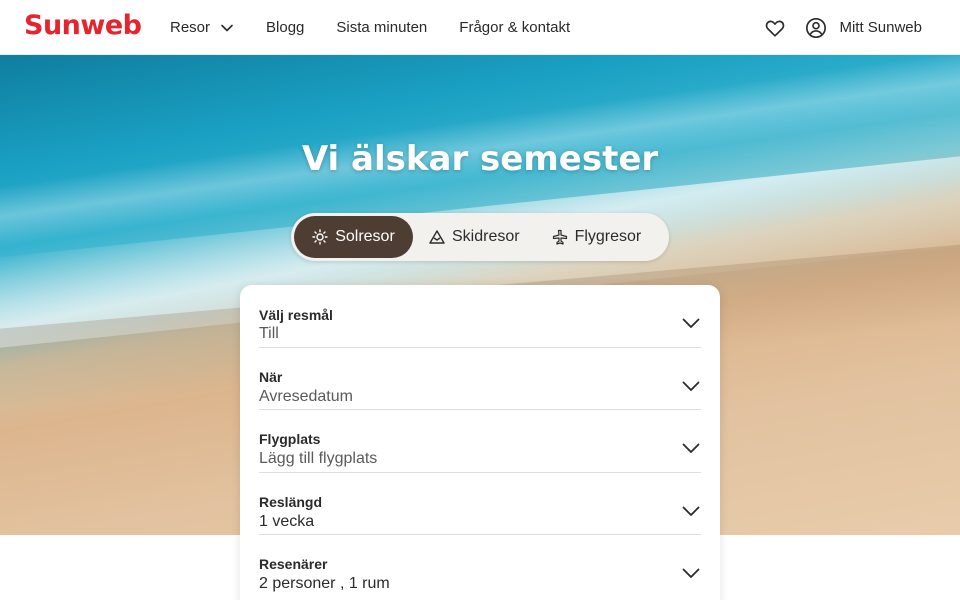 The height and width of the screenshot is (600, 960). I want to click on field-value: 2 personer , 1 rum, so click(324, 583).